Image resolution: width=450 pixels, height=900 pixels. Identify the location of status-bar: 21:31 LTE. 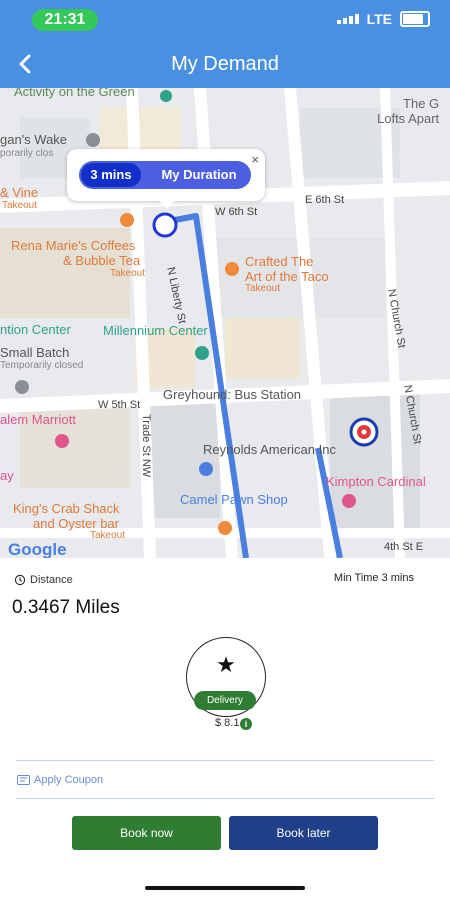
(225, 20).